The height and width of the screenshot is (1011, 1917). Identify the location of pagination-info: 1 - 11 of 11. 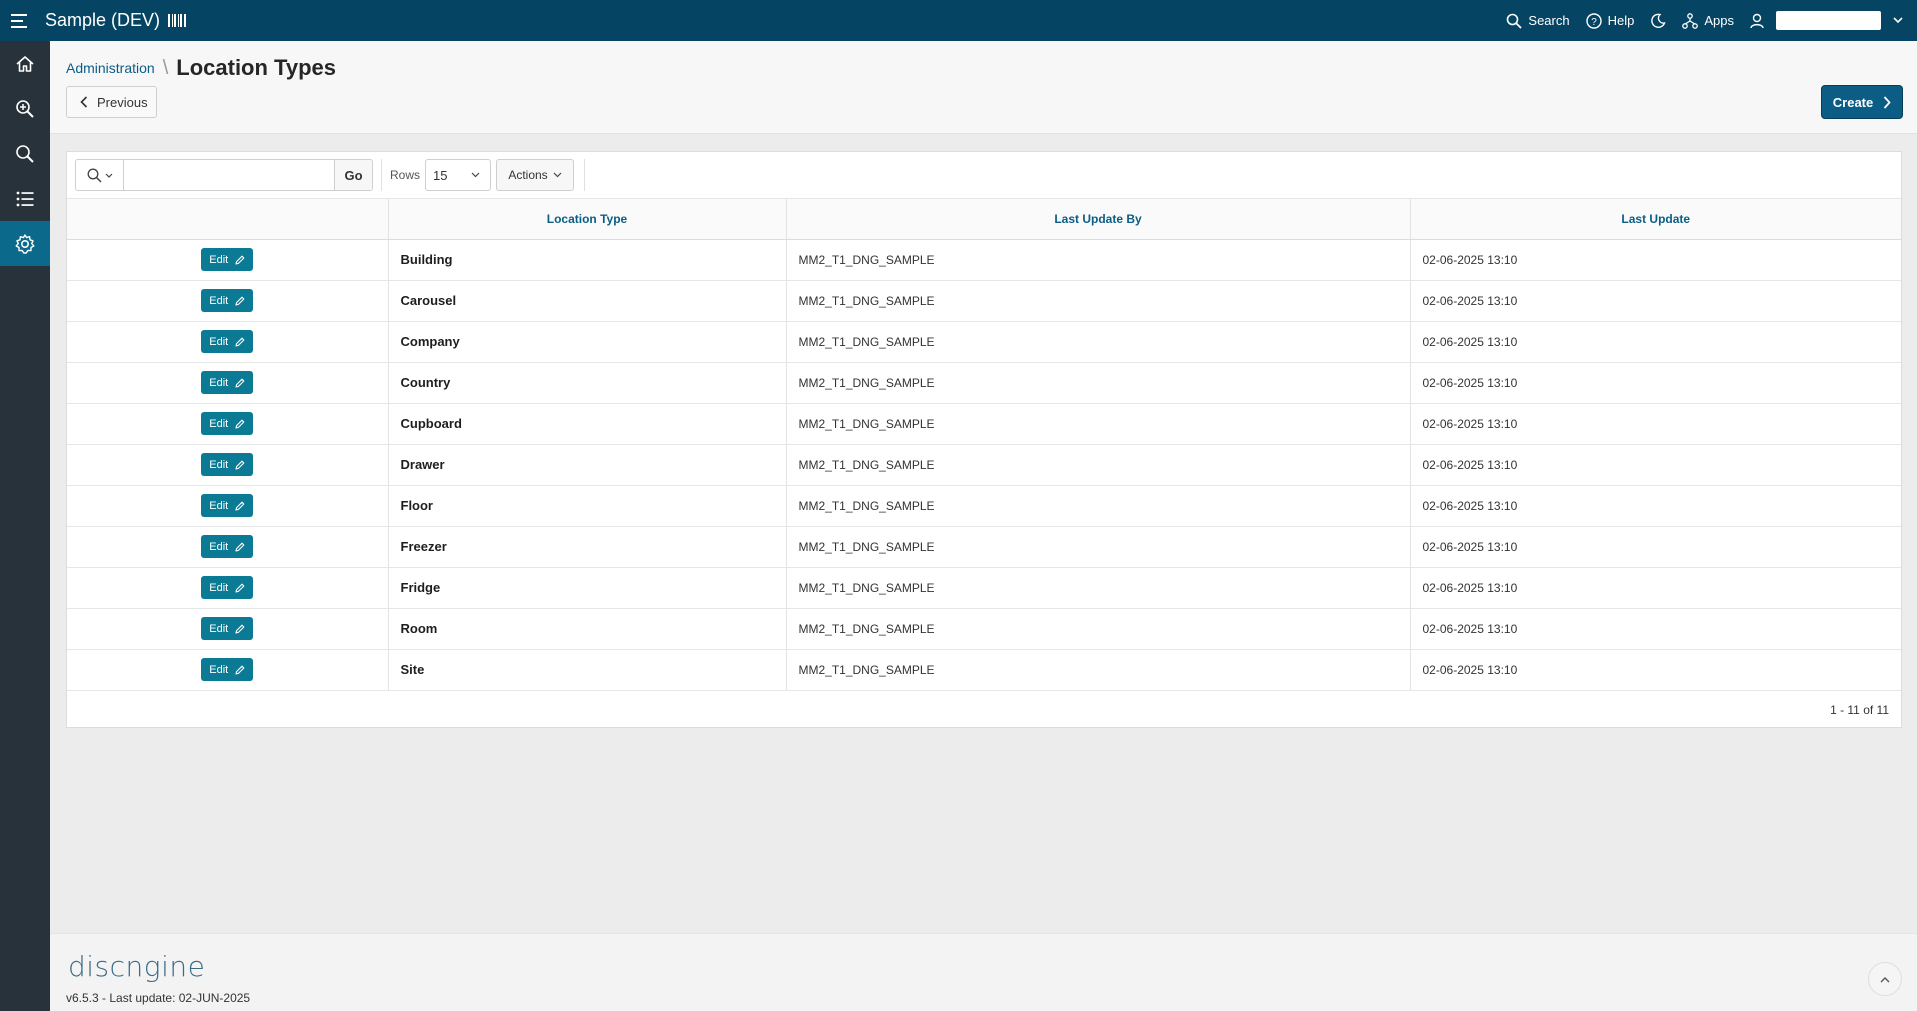
(1859, 710).